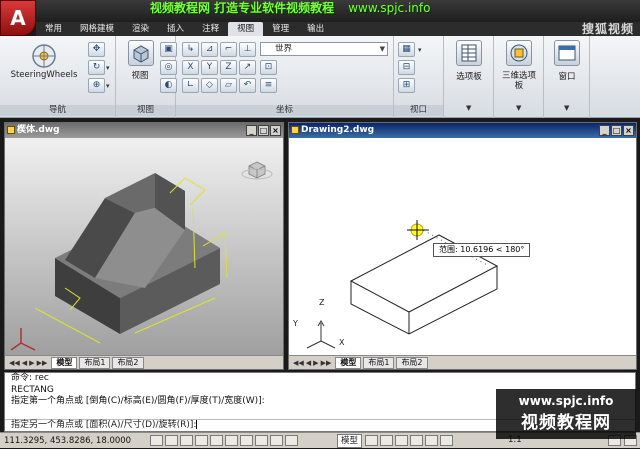 The width and height of the screenshot is (640, 449). Describe the element at coordinates (418, 110) in the screenshot. I see `panel-title-viewport: 视口` at that location.